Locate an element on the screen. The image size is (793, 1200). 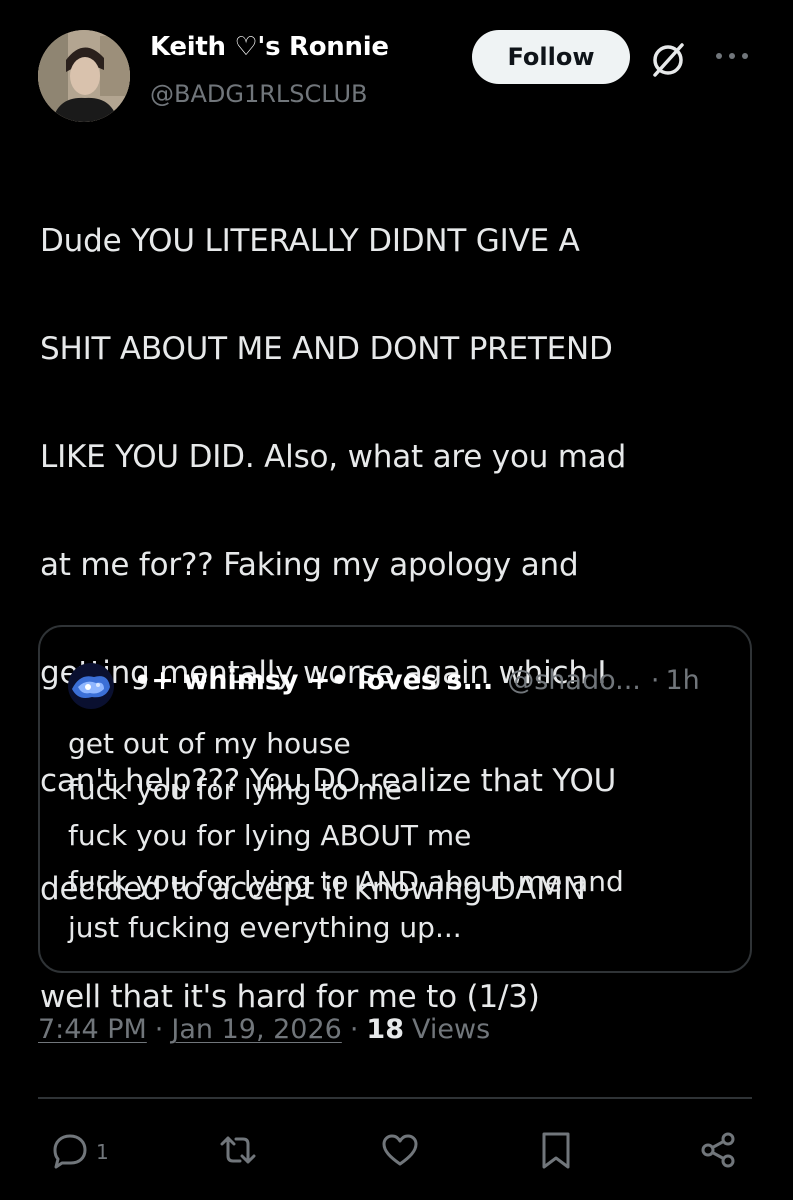
follow-button: Follow is located at coordinates (551, 57).